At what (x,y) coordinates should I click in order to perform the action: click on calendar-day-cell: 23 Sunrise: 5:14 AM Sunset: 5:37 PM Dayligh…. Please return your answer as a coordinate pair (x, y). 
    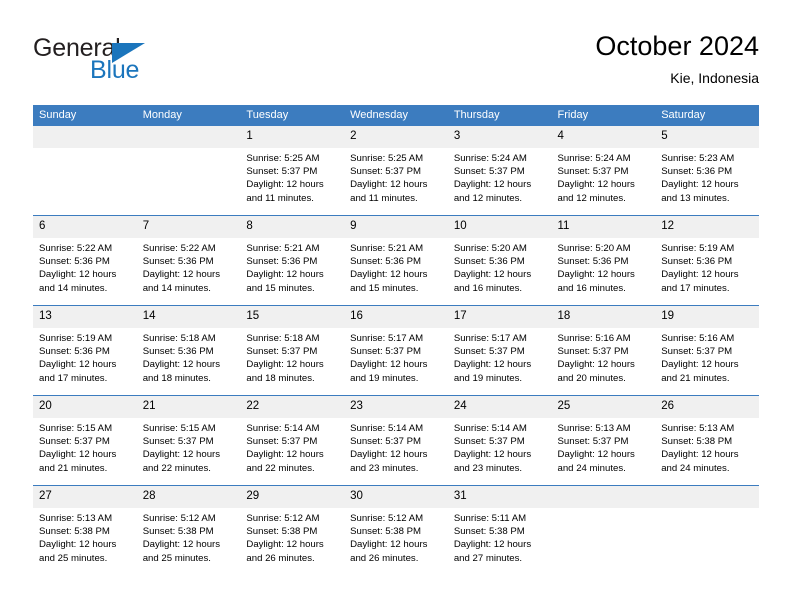
    Looking at the image, I should click on (396, 440).